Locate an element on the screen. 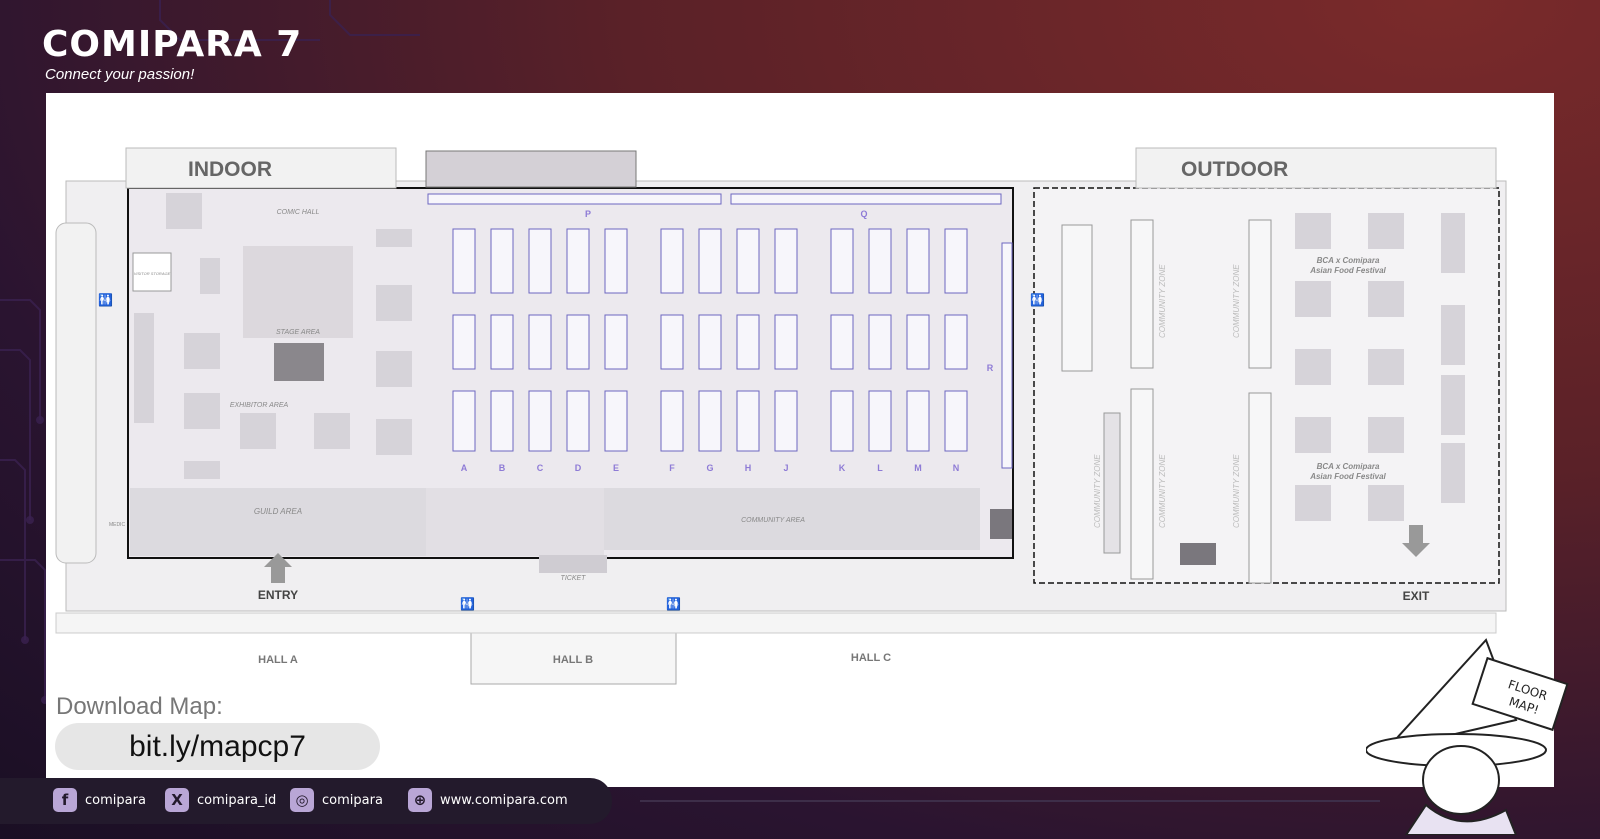  social-x: X comipara_id is located at coordinates (220, 800).